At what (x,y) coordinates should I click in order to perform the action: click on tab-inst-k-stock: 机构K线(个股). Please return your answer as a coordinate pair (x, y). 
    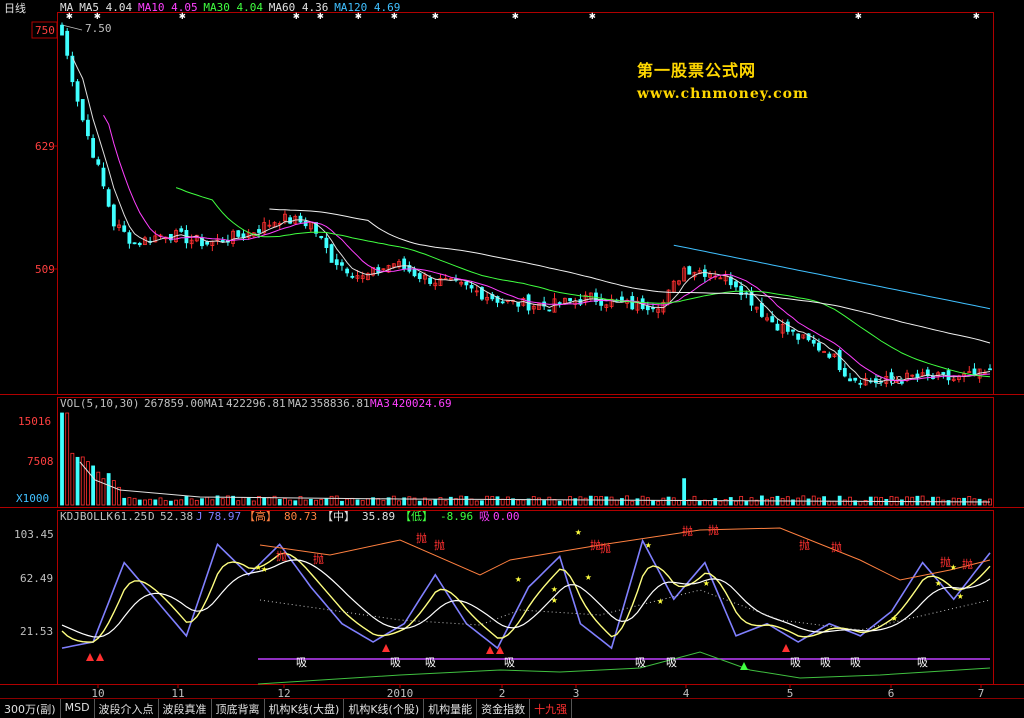
    Looking at the image, I should click on (384, 708).